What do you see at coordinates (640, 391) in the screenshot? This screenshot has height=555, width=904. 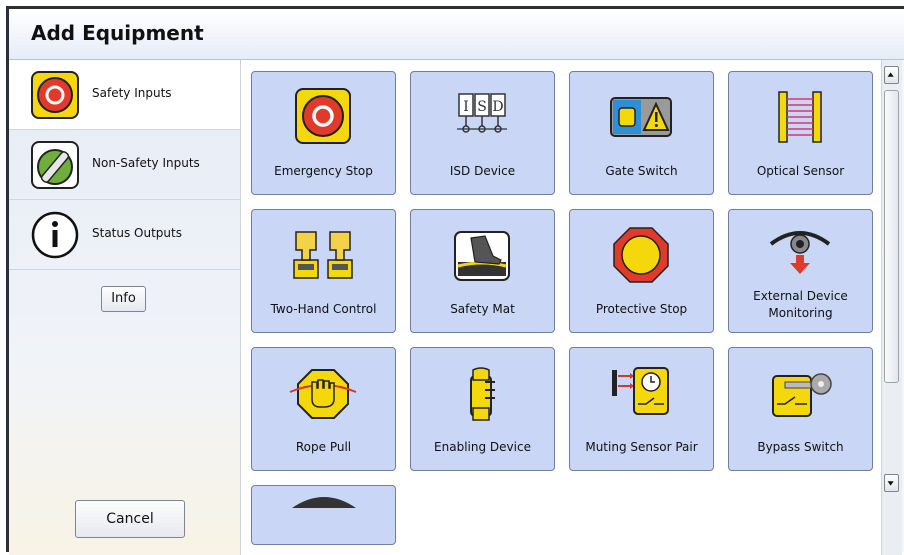 I see `muting-sensor-icon` at bounding box center [640, 391].